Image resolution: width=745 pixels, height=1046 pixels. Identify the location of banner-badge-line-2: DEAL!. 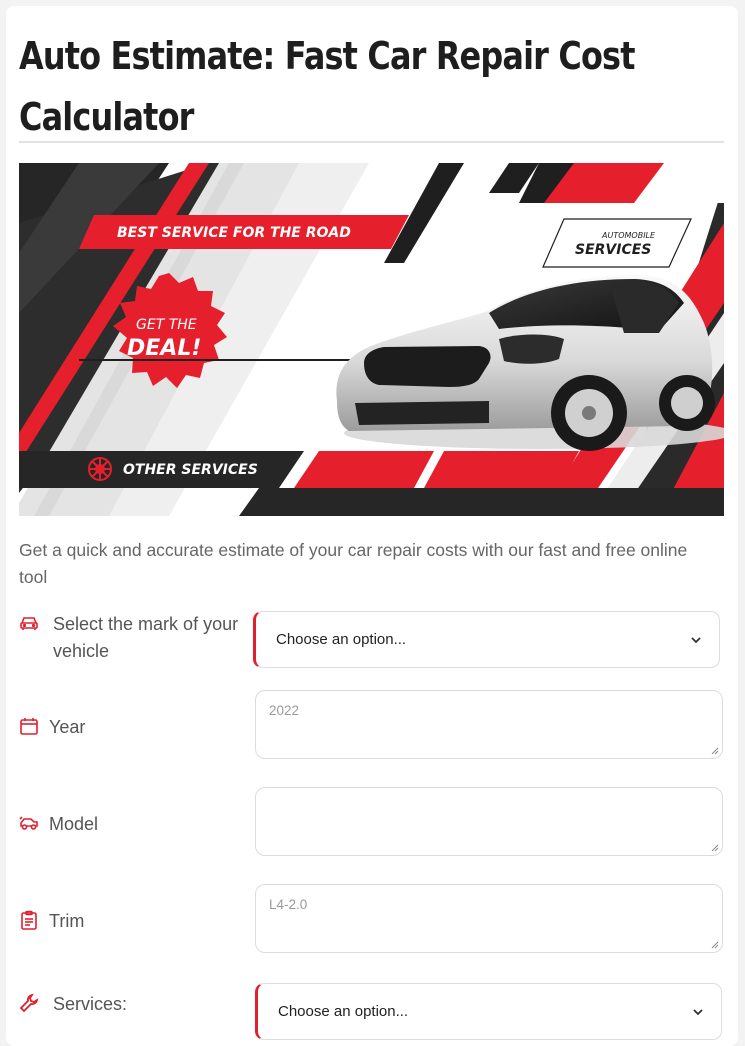
(164, 348).